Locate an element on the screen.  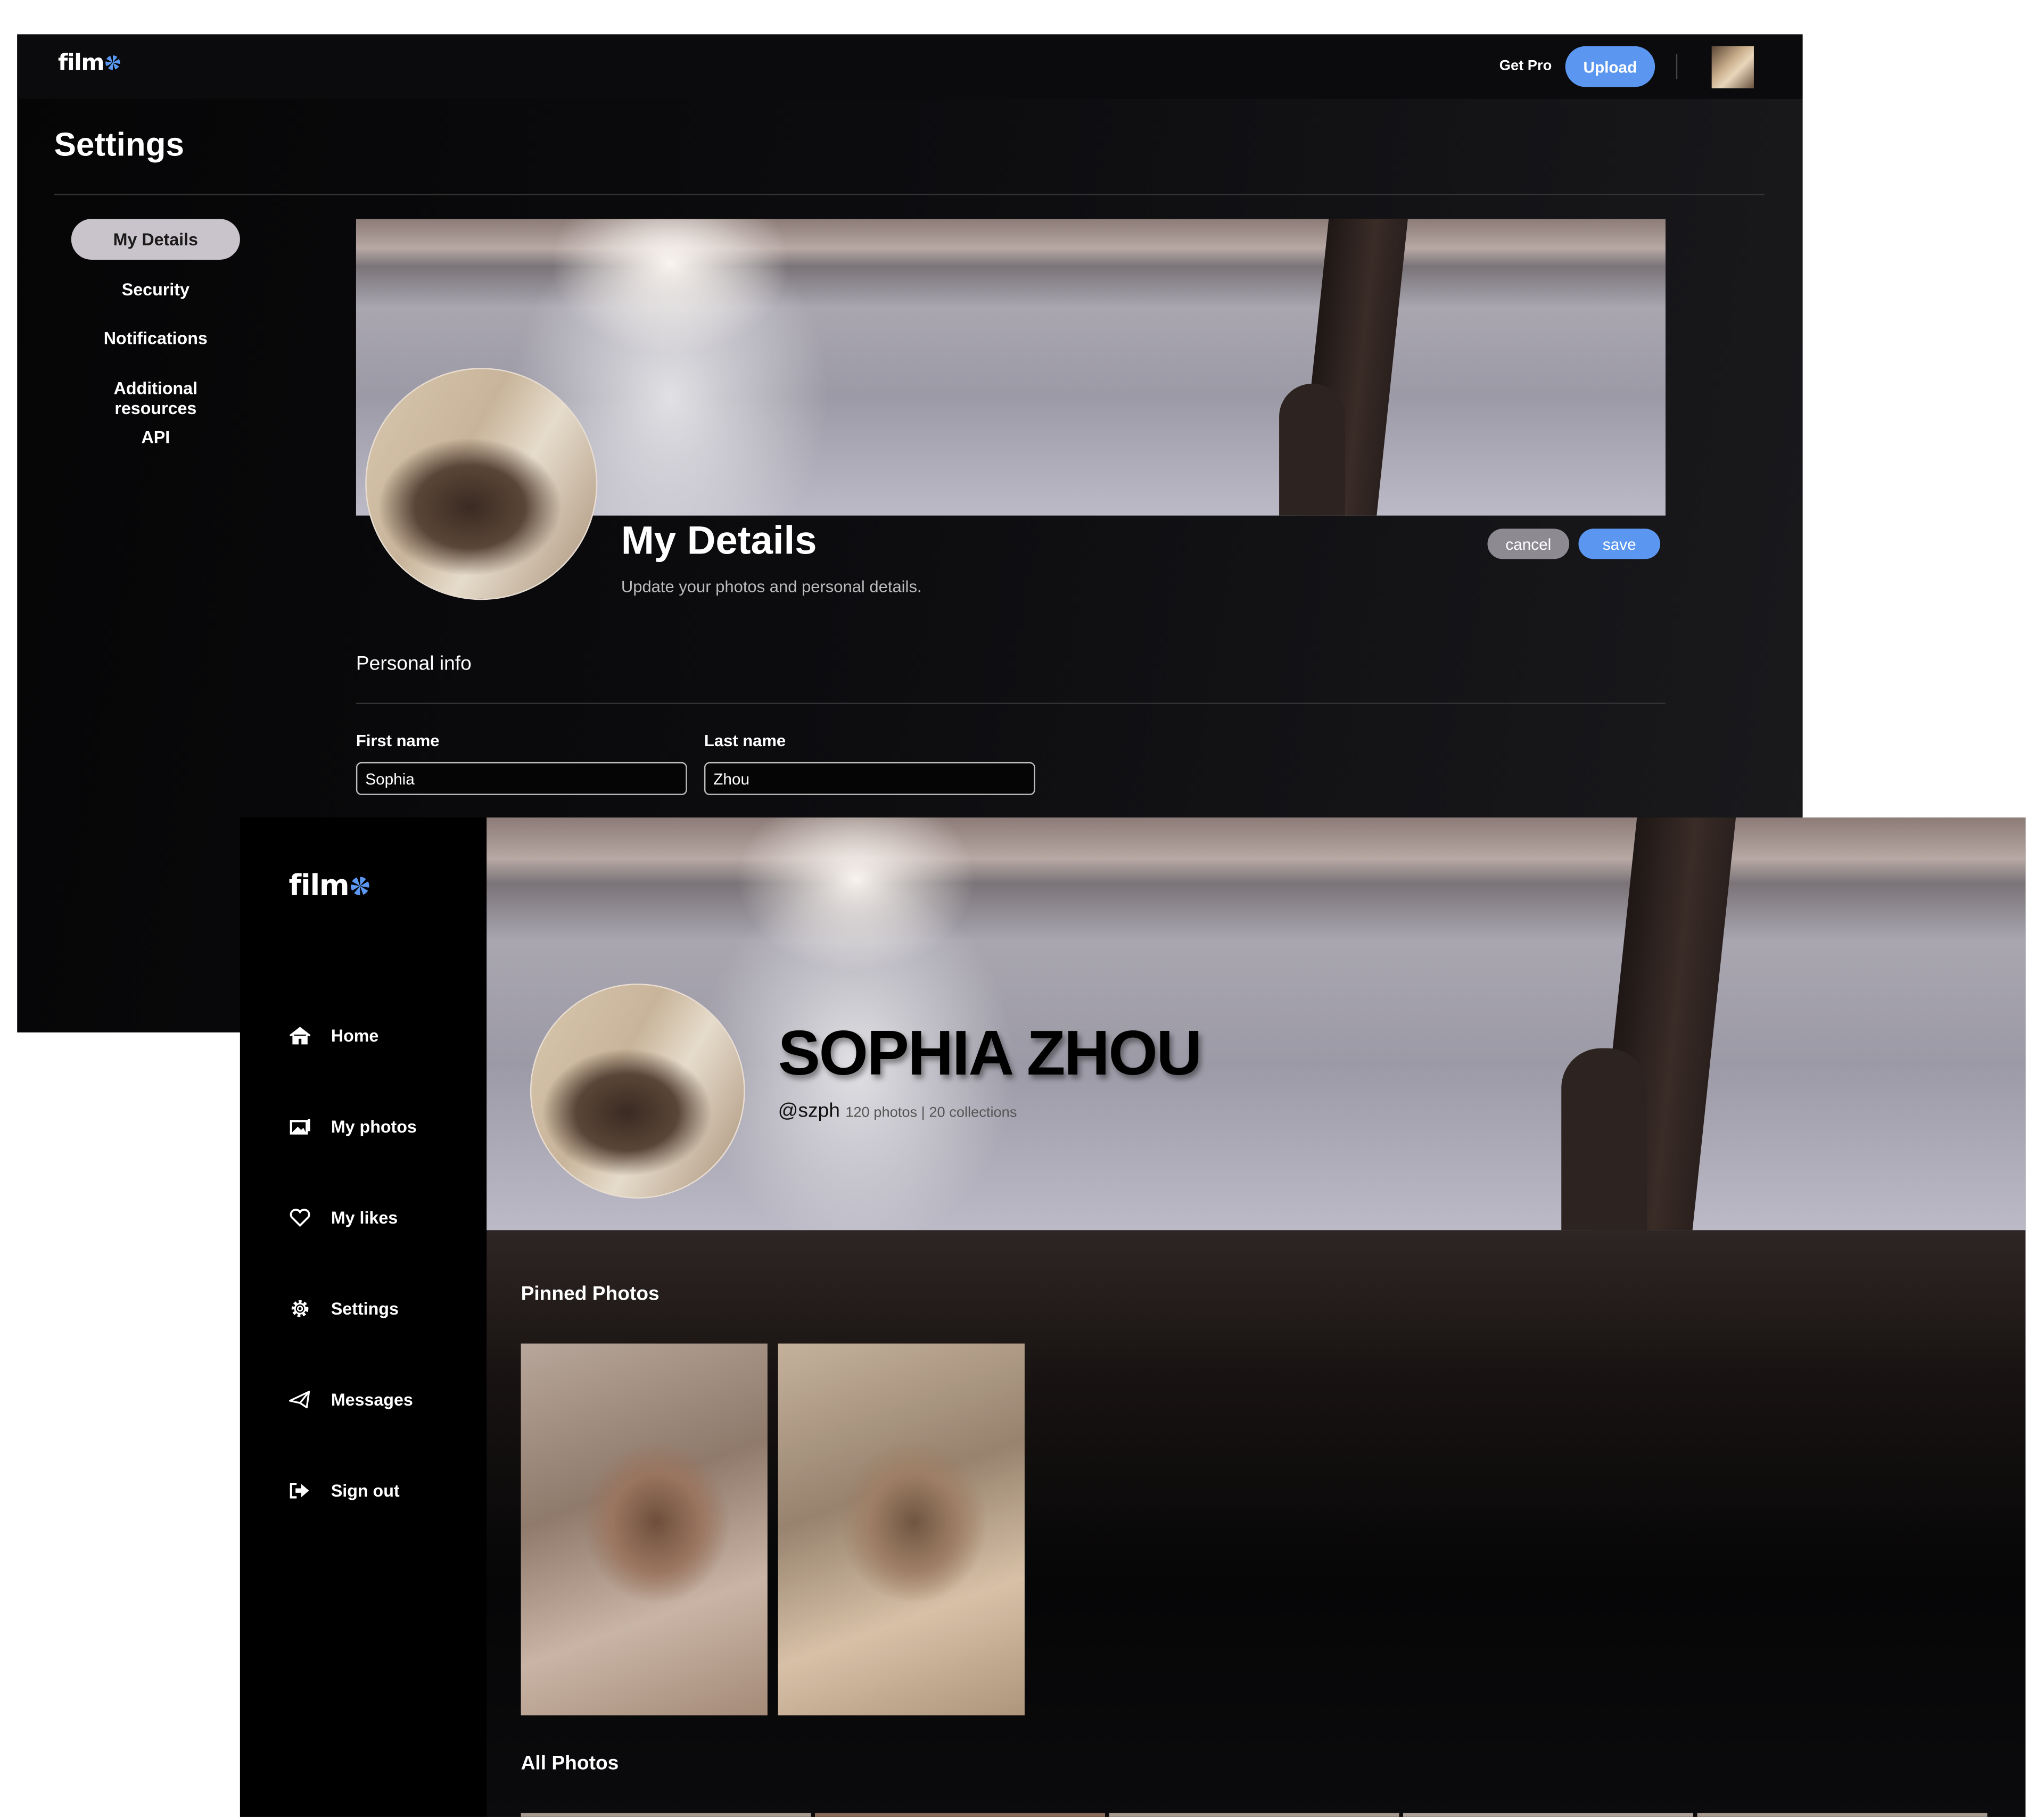
heart-icon is located at coordinates (300, 1217).